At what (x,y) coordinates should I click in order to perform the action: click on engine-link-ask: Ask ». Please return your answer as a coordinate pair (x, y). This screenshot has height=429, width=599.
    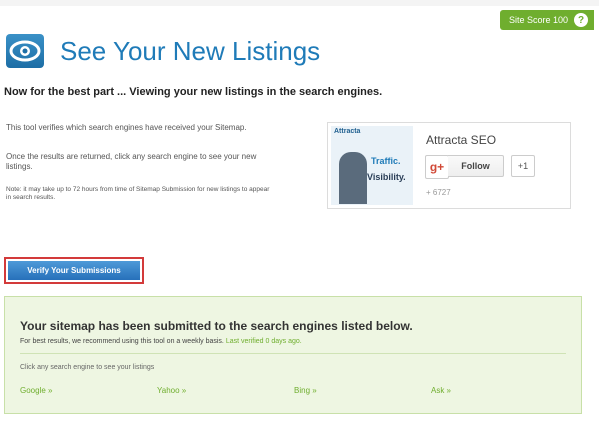
    Looking at the image, I should click on (441, 390).